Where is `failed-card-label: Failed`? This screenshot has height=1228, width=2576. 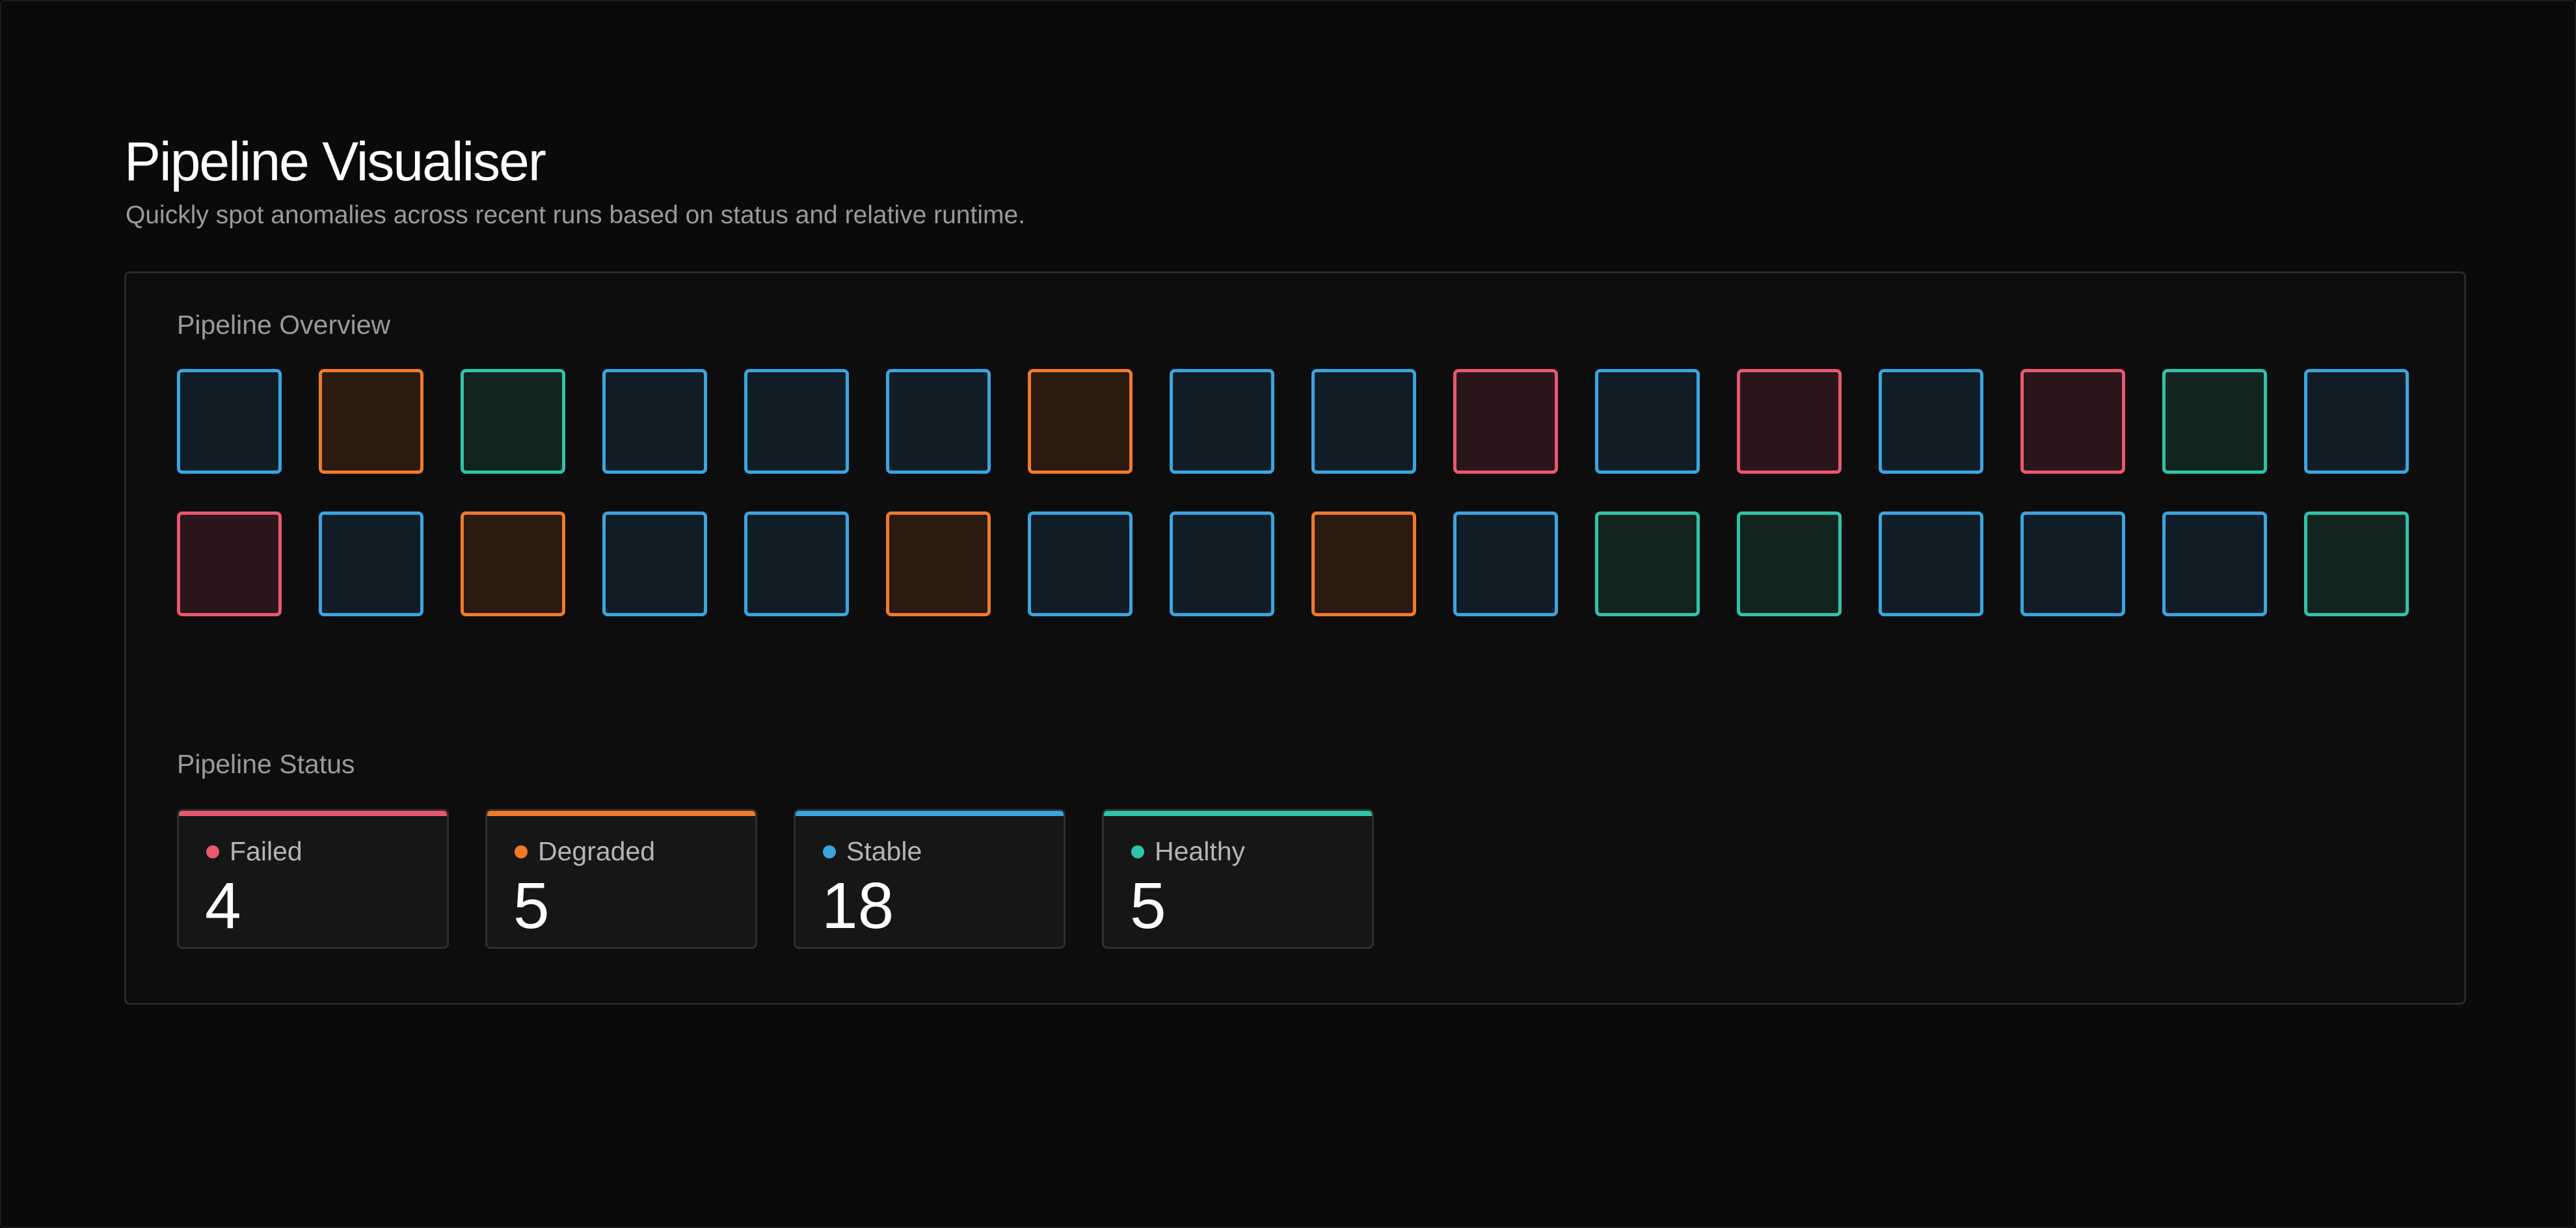
failed-card-label: Failed is located at coordinates (266, 851).